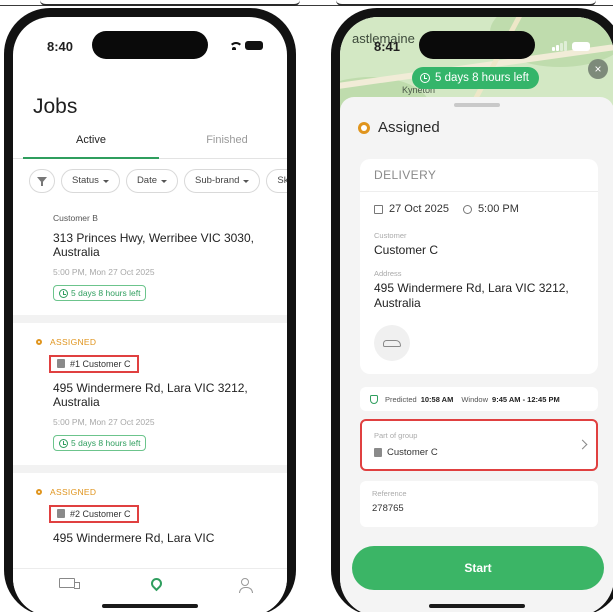 The height and width of the screenshot is (612, 613). I want to click on tab-active: Active, so click(91, 140).